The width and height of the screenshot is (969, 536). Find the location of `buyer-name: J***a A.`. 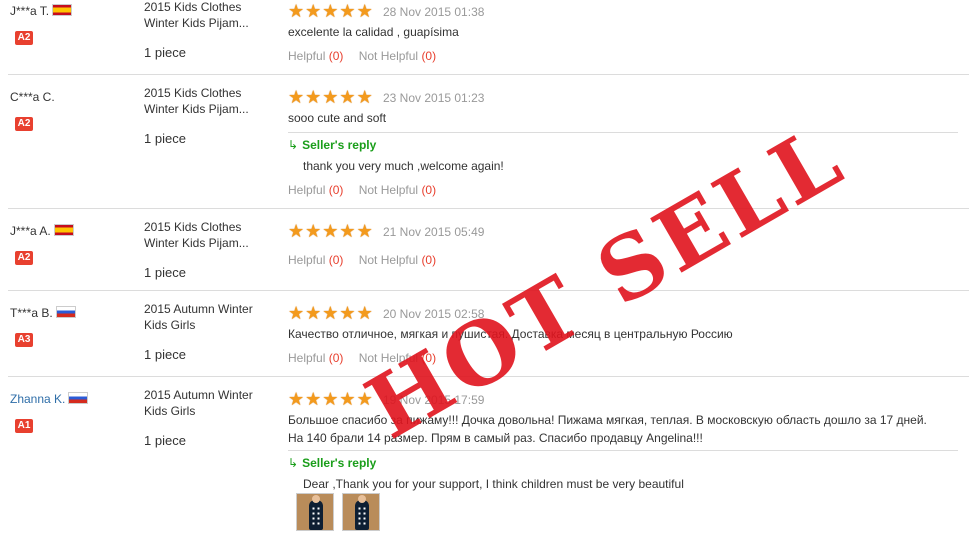

buyer-name: J***a A. is located at coordinates (42, 231).